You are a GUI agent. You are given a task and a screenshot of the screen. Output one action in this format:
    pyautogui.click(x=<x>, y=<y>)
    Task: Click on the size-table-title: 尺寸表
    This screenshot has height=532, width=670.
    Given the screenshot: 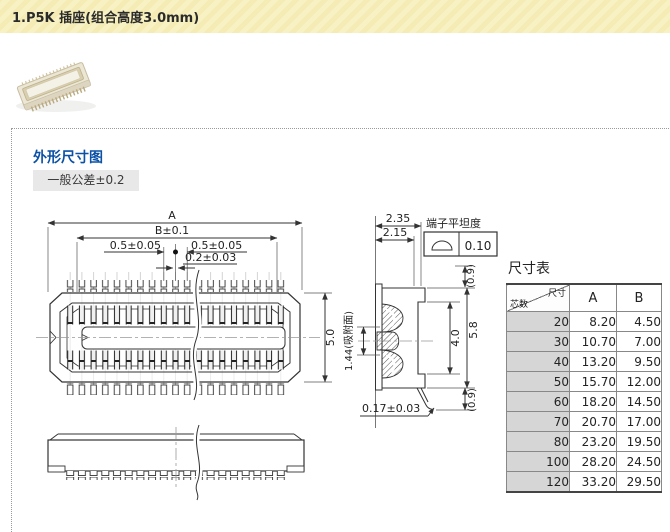 What is the action you would take?
    pyautogui.click(x=529, y=269)
    